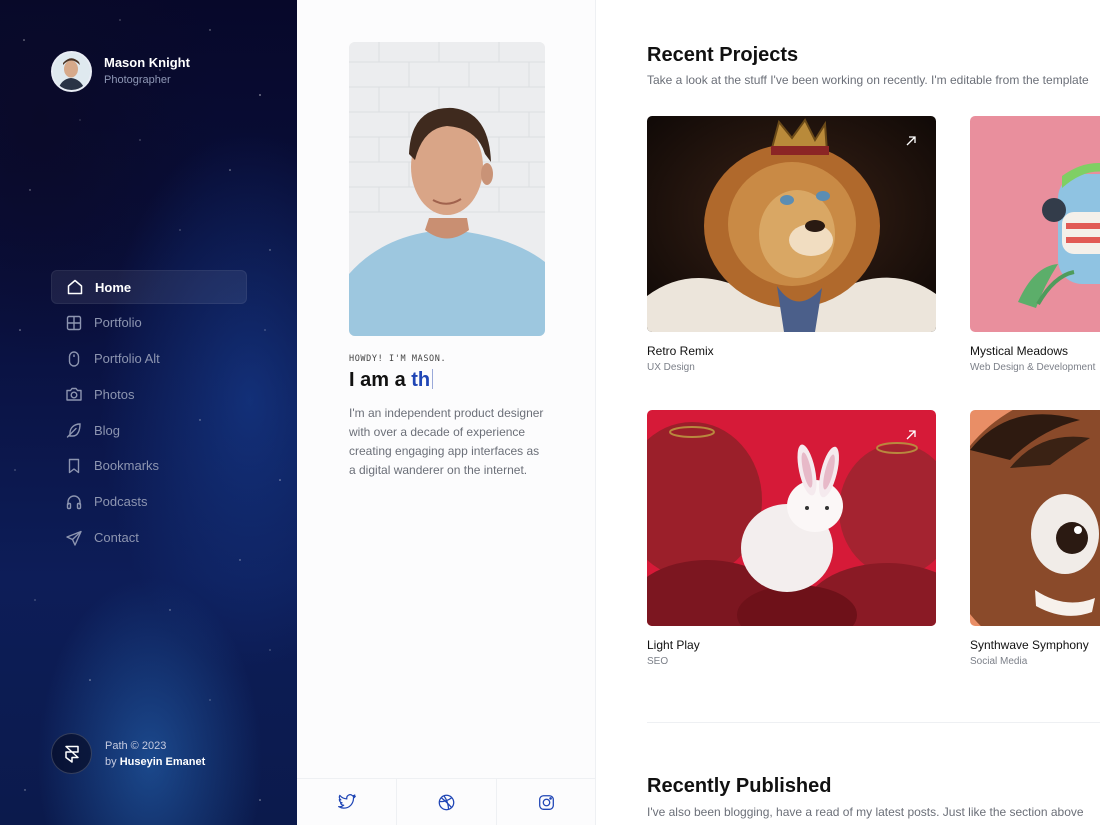  I want to click on sidebar-item-label: Bookmarks, so click(127, 466).